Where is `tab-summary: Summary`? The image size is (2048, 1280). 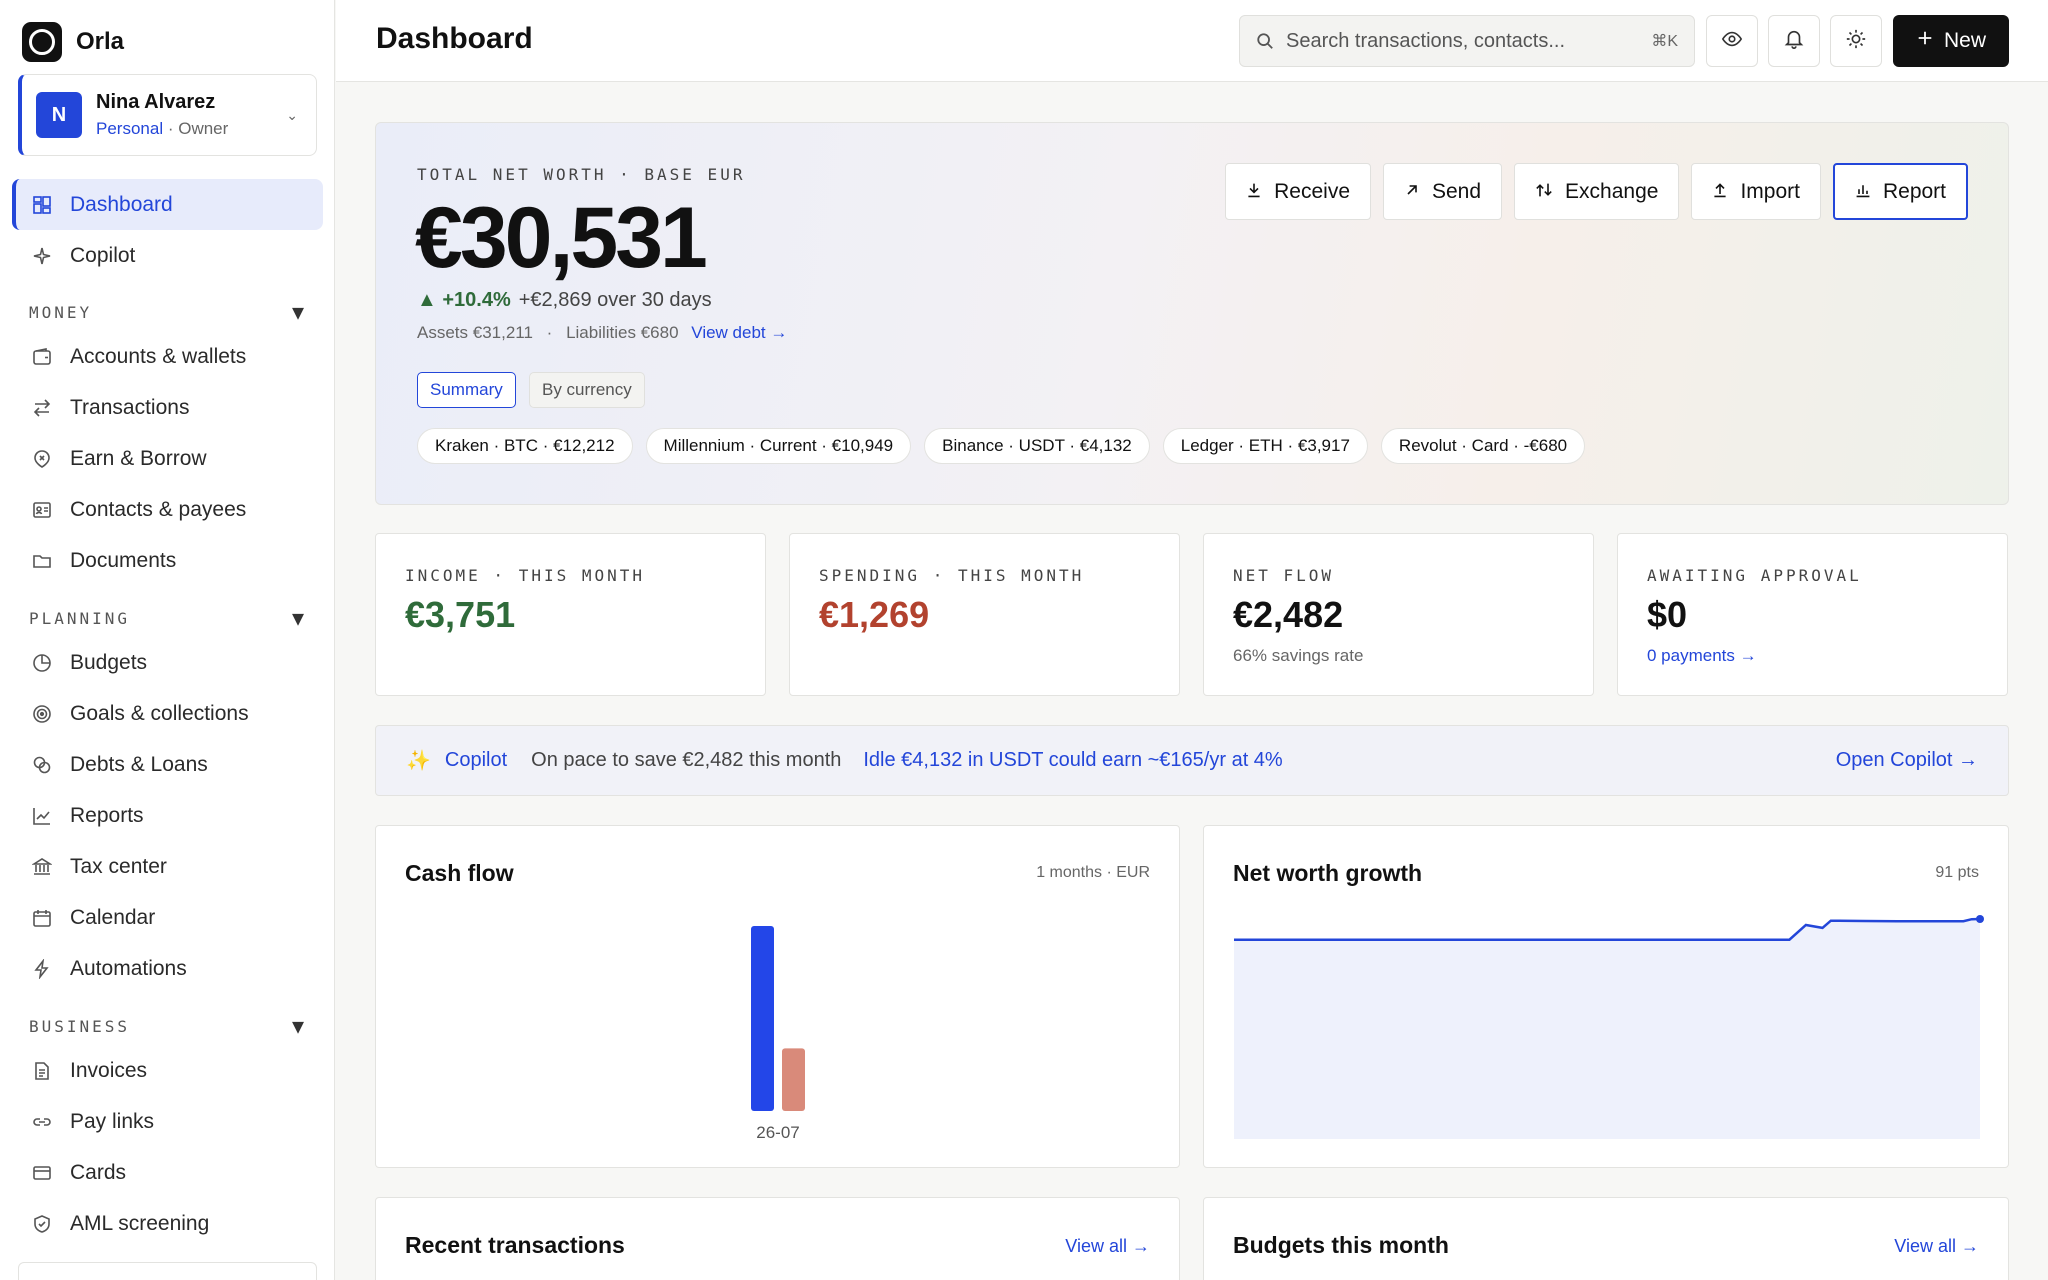 tab-summary: Summary is located at coordinates (466, 390).